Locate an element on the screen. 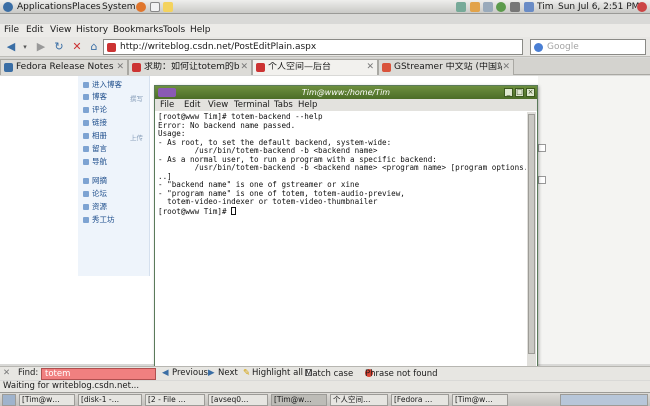 This screenshot has height=406, width=650. forward-button: ▶ is located at coordinates (41, 47).